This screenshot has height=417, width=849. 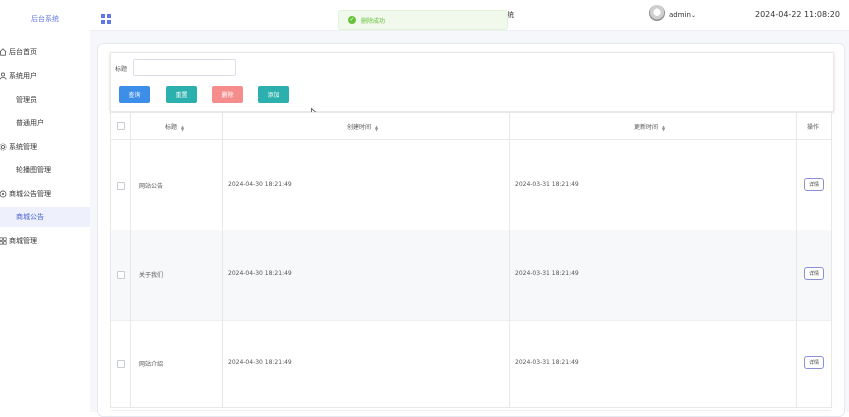 I want to click on sidebar-item-label: 管理员, so click(x=26, y=100).